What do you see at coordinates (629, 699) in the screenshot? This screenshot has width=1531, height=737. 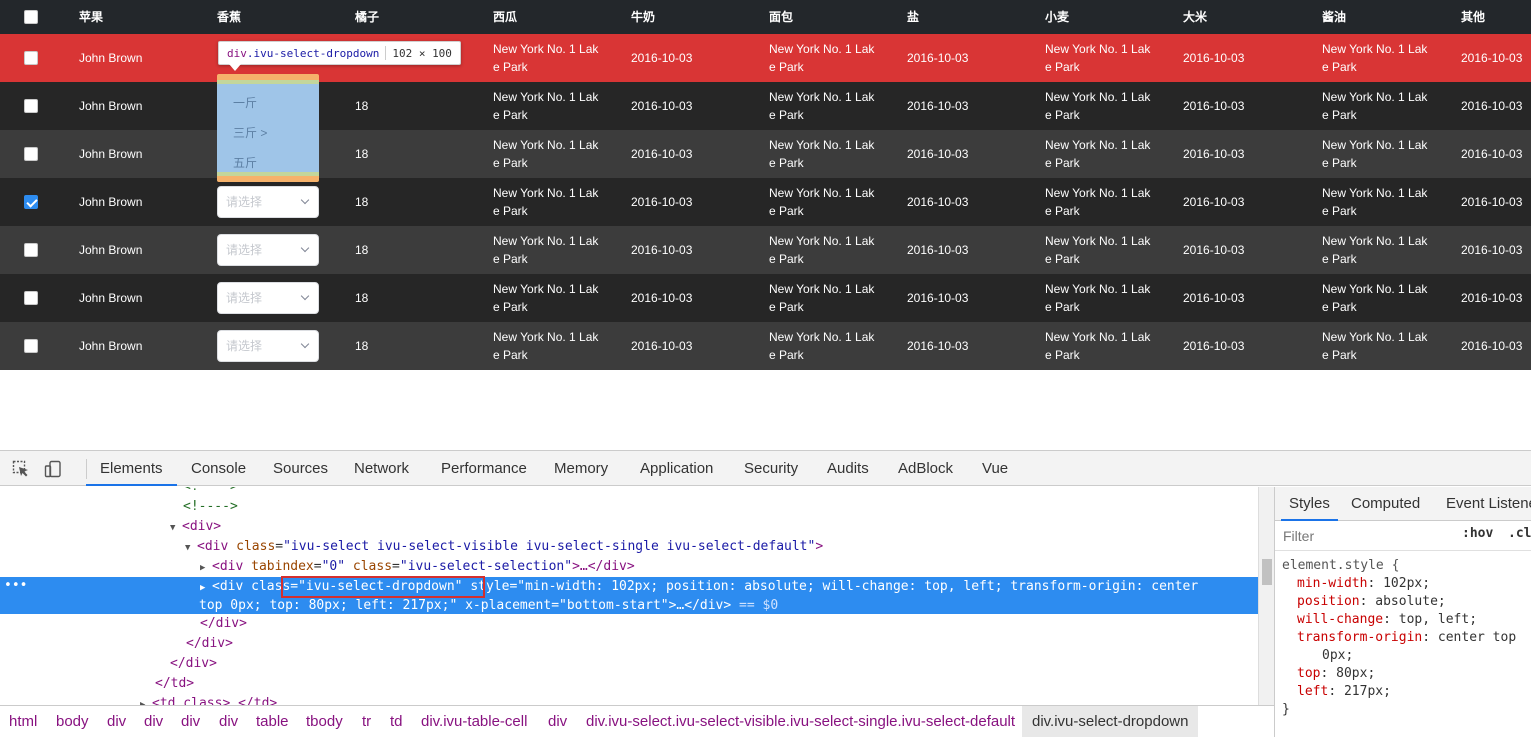 I see `dom-node: ▶ <td class>…</td>` at bounding box center [629, 699].